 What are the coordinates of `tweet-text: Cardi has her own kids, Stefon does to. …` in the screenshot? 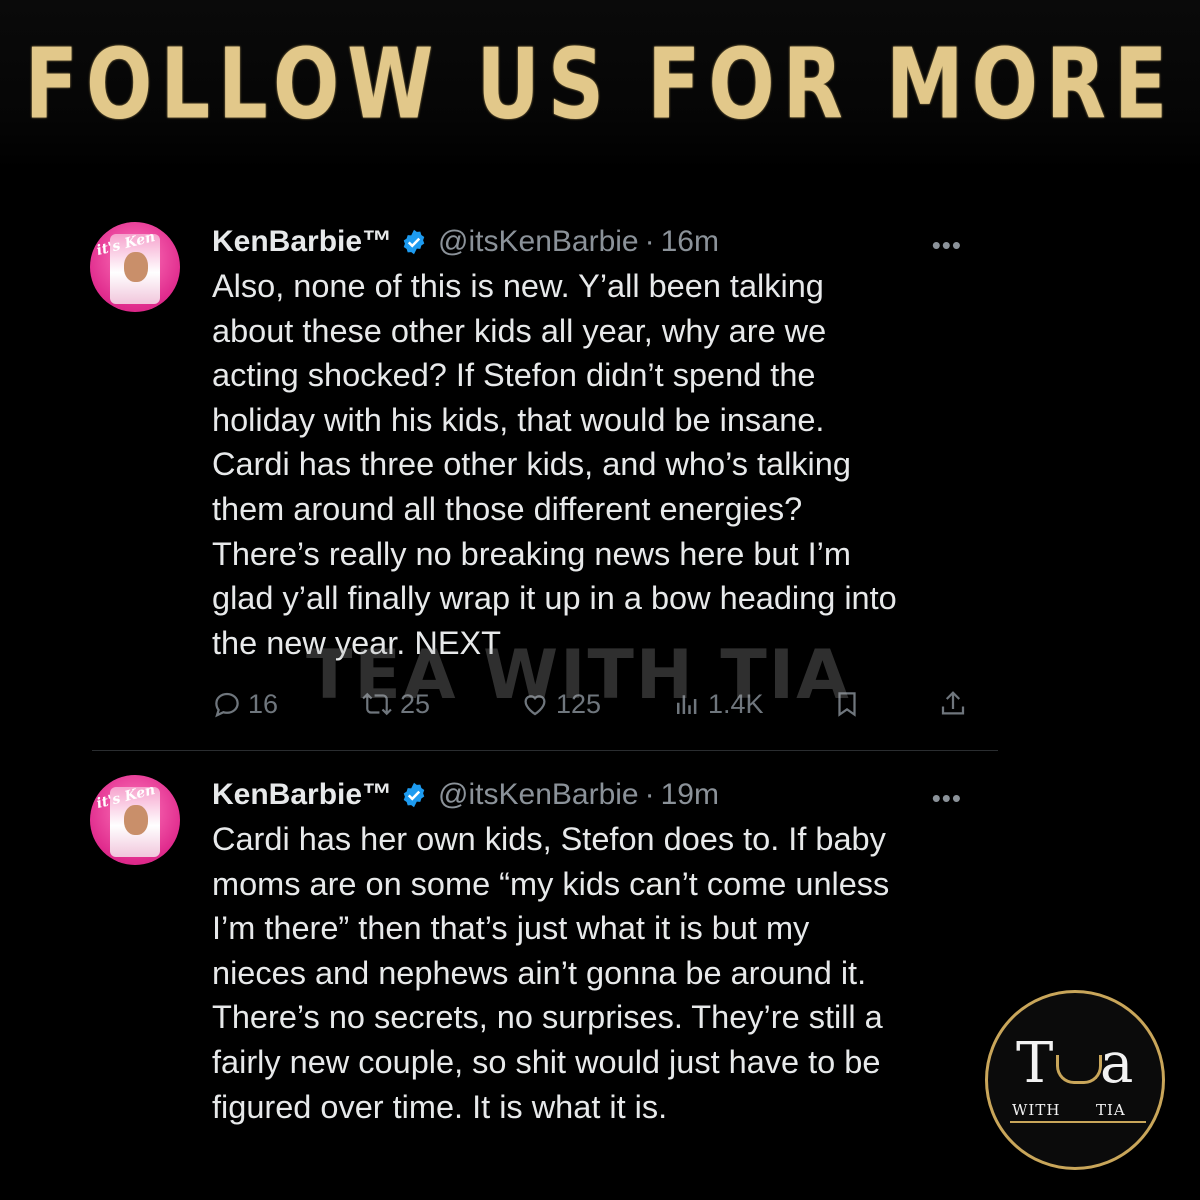 It's located at (551, 973).